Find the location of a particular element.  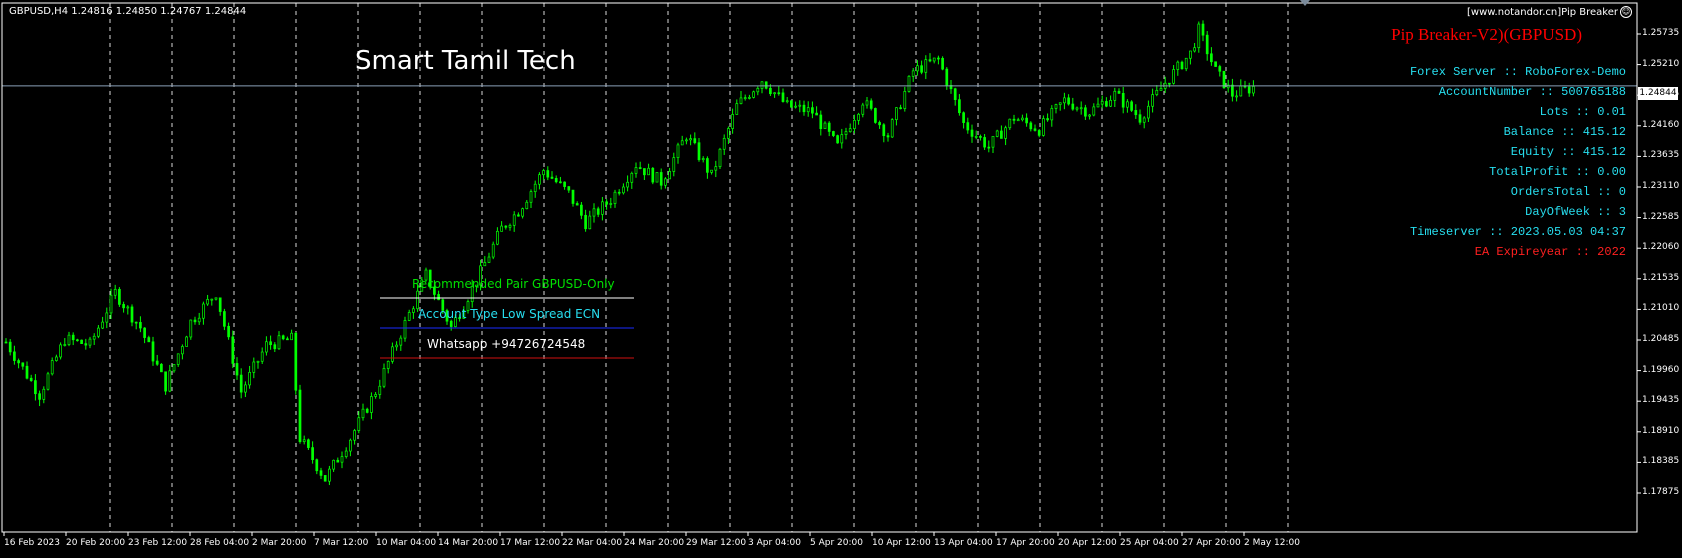

time-tick-label: 10 Apr 12:00 is located at coordinates (901, 543).